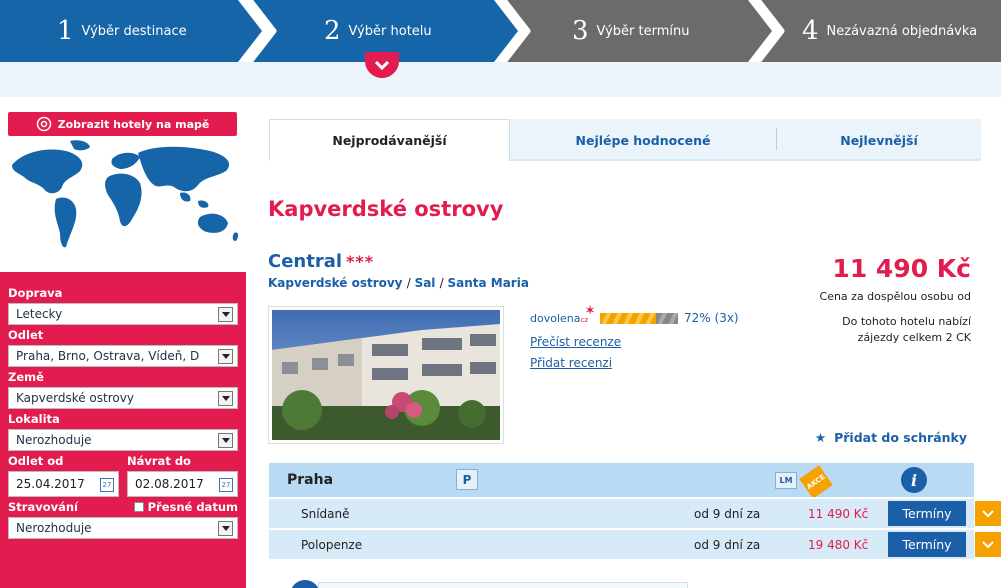  Describe the element at coordinates (639, 318) in the screenshot. I see `rating-bar` at that location.